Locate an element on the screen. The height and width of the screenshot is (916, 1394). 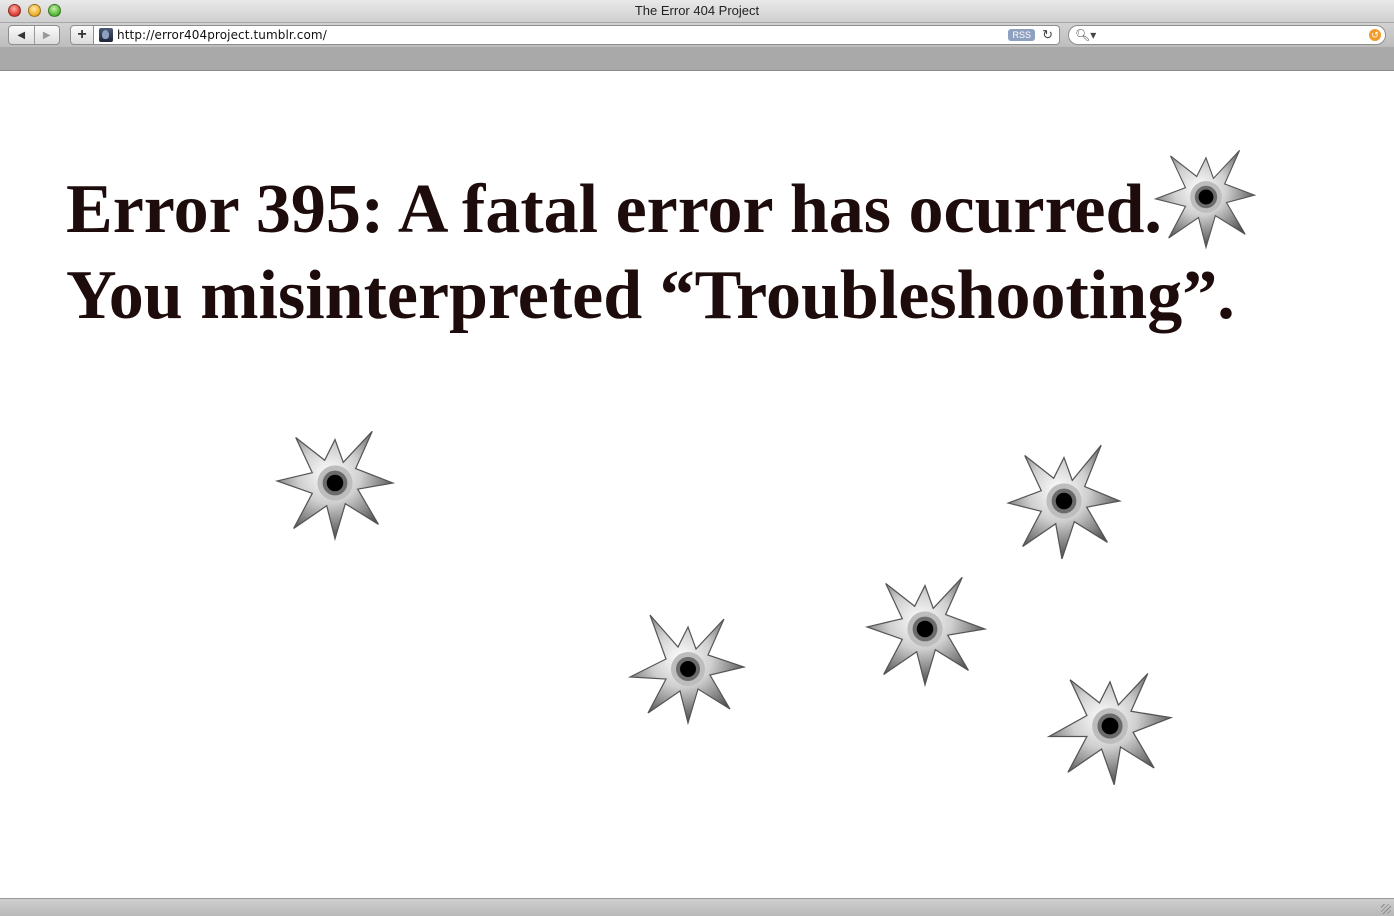
window-titlebar: The Error 404 Project is located at coordinates (697, 11).